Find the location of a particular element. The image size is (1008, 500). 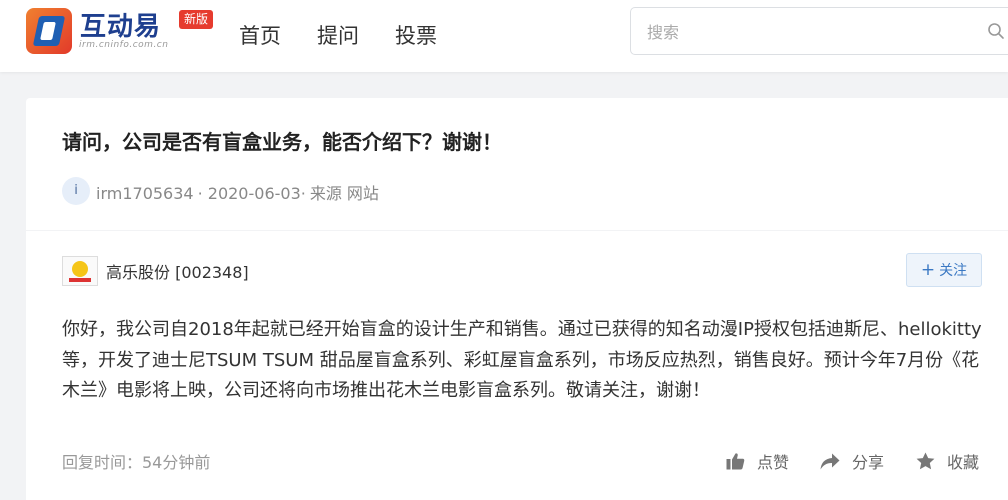

search-box is located at coordinates (819, 31).